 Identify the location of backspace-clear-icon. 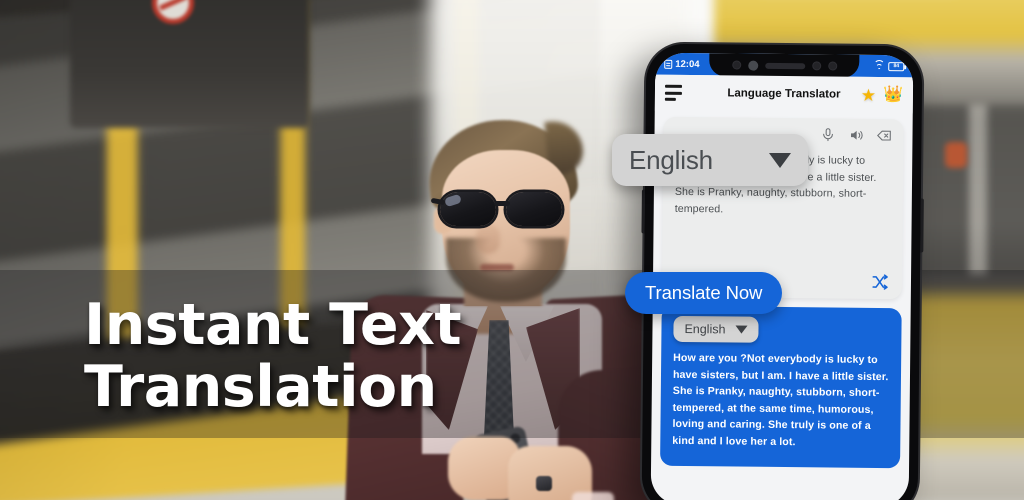
(883, 135).